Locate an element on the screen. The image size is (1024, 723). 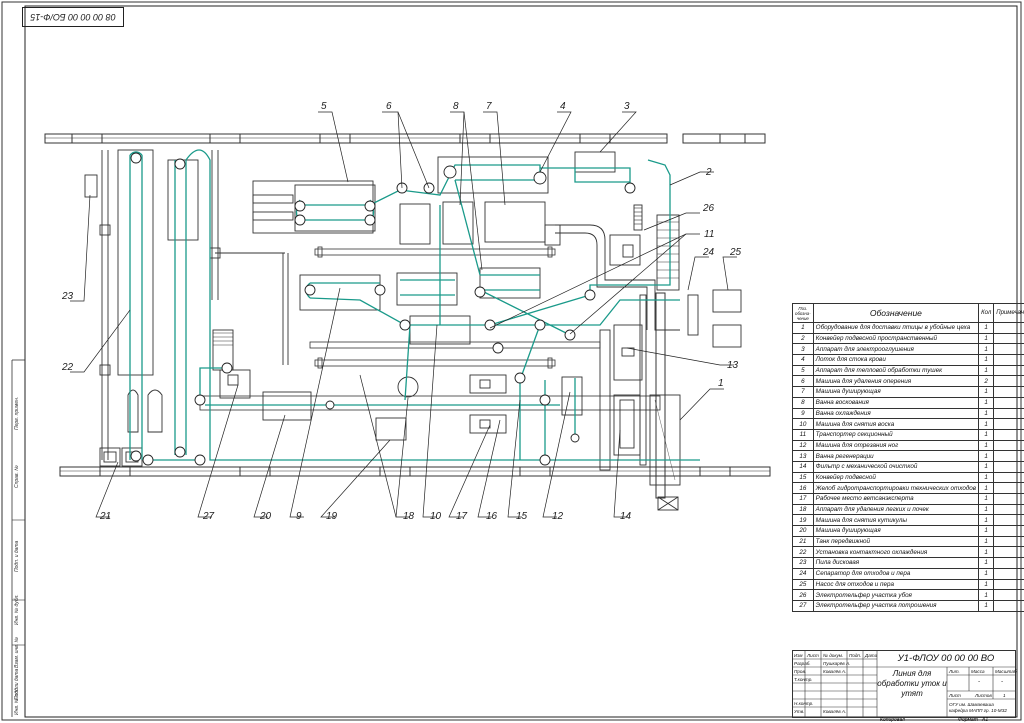
spec-cell-pos: 22 is located at coordinates (803, 552).